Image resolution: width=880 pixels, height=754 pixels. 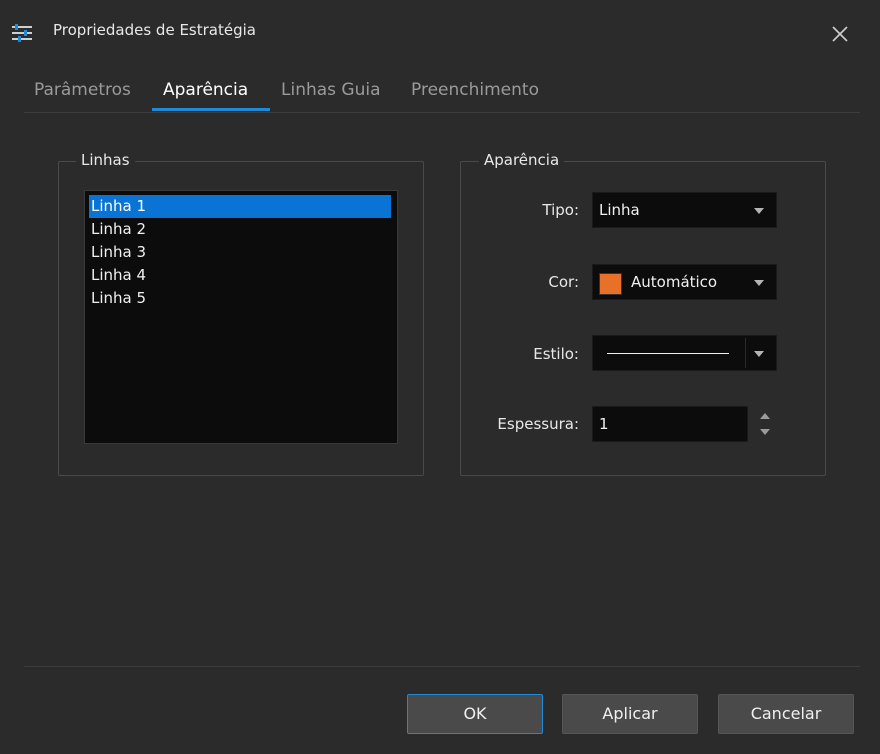 What do you see at coordinates (82, 90) in the screenshot?
I see `tab-parametros: Parâmetros` at bounding box center [82, 90].